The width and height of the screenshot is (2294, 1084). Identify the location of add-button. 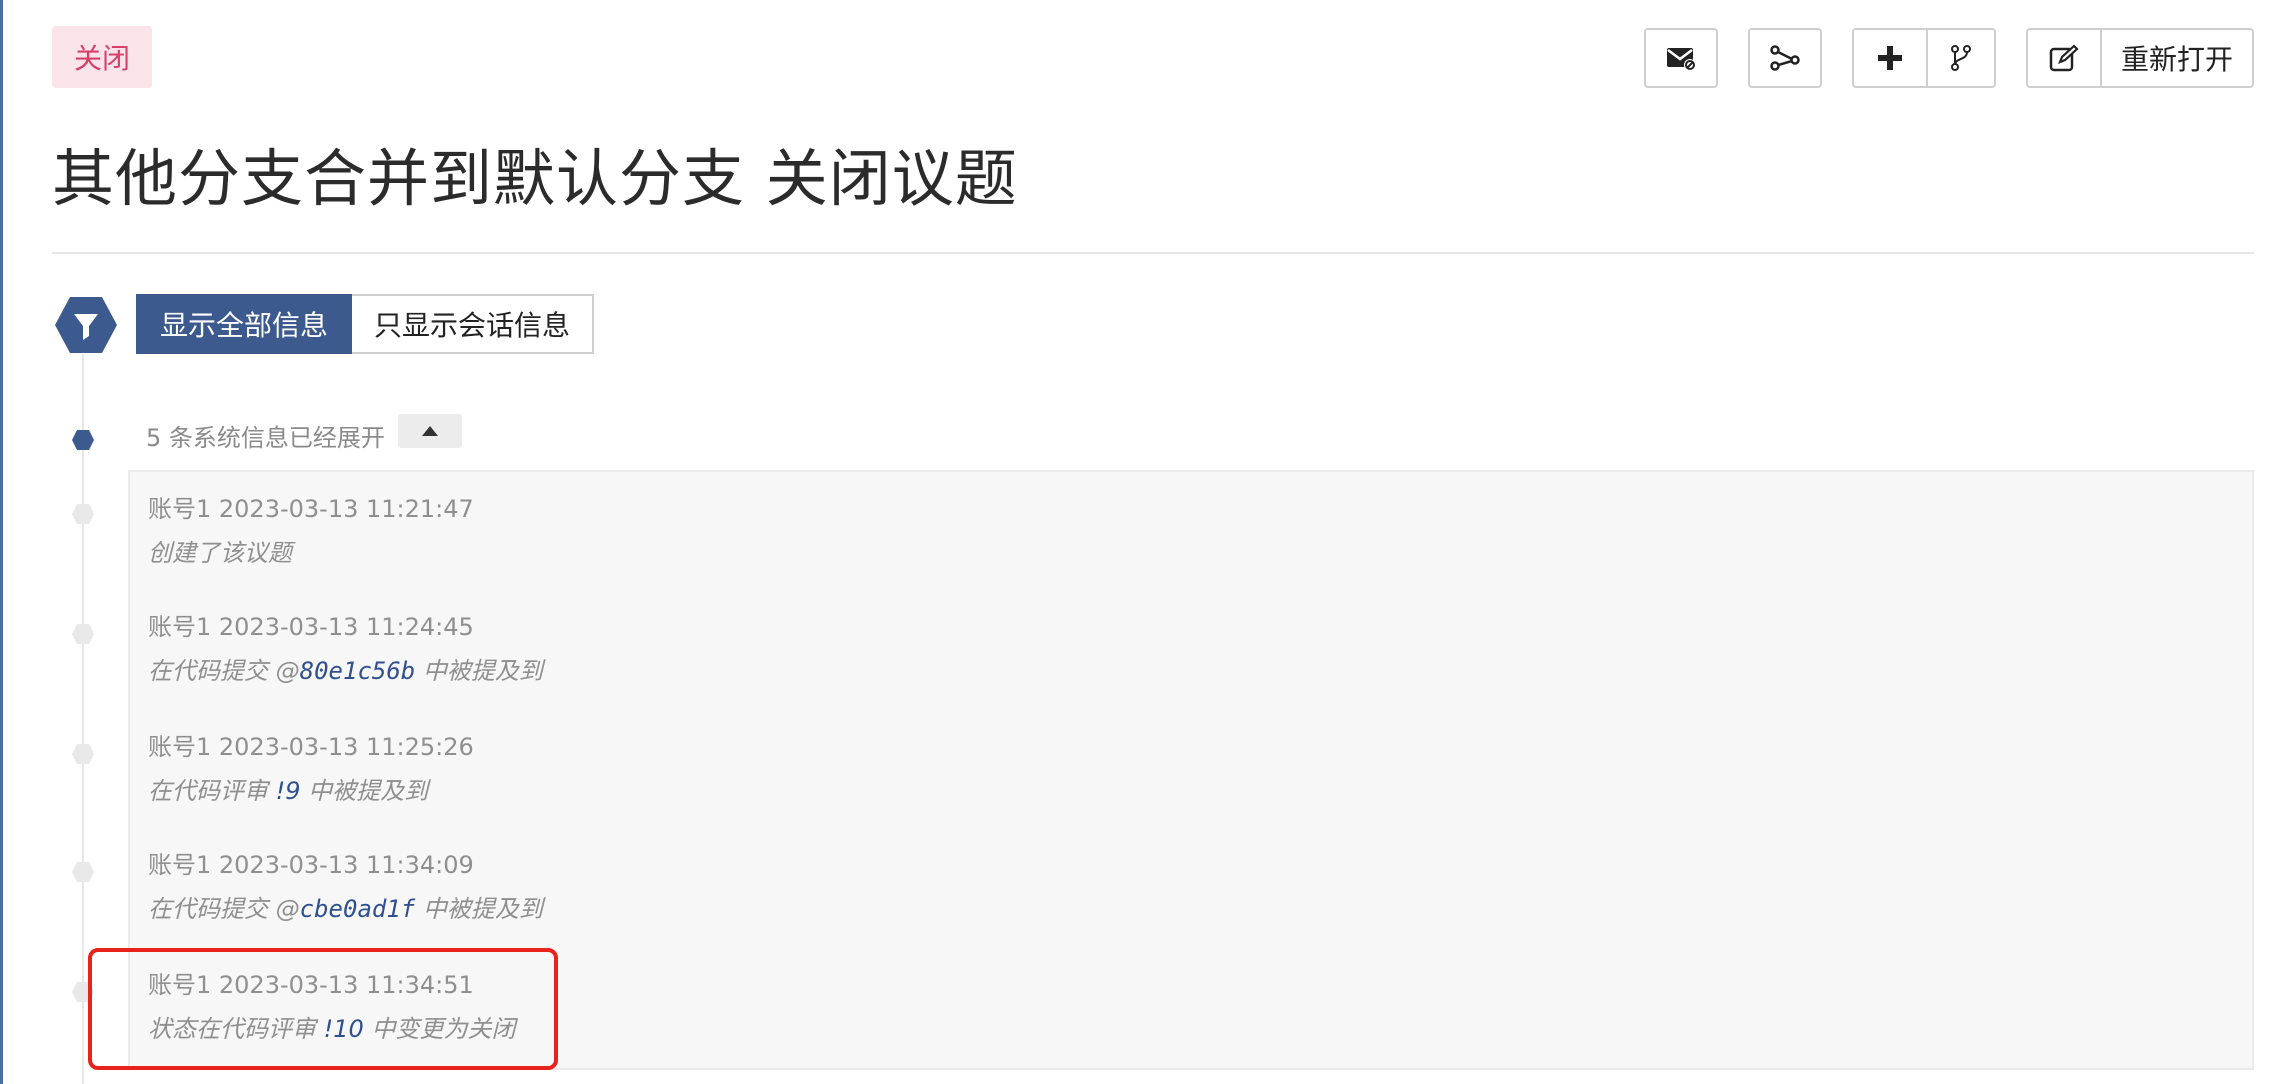
(1890, 58).